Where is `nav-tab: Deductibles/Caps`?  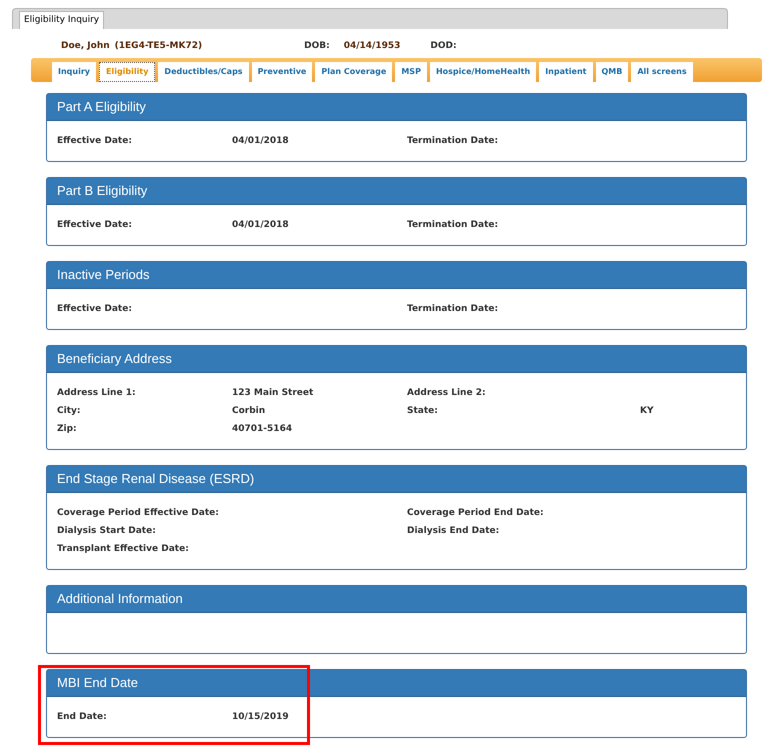 nav-tab: Deductibles/Caps is located at coordinates (203, 72).